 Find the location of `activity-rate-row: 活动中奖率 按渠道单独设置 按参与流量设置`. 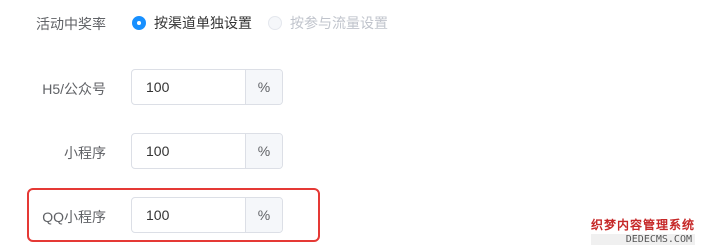

activity-rate-row: 活动中奖率 按渠道单独设置 按参与流量设置 is located at coordinates (351, 23).